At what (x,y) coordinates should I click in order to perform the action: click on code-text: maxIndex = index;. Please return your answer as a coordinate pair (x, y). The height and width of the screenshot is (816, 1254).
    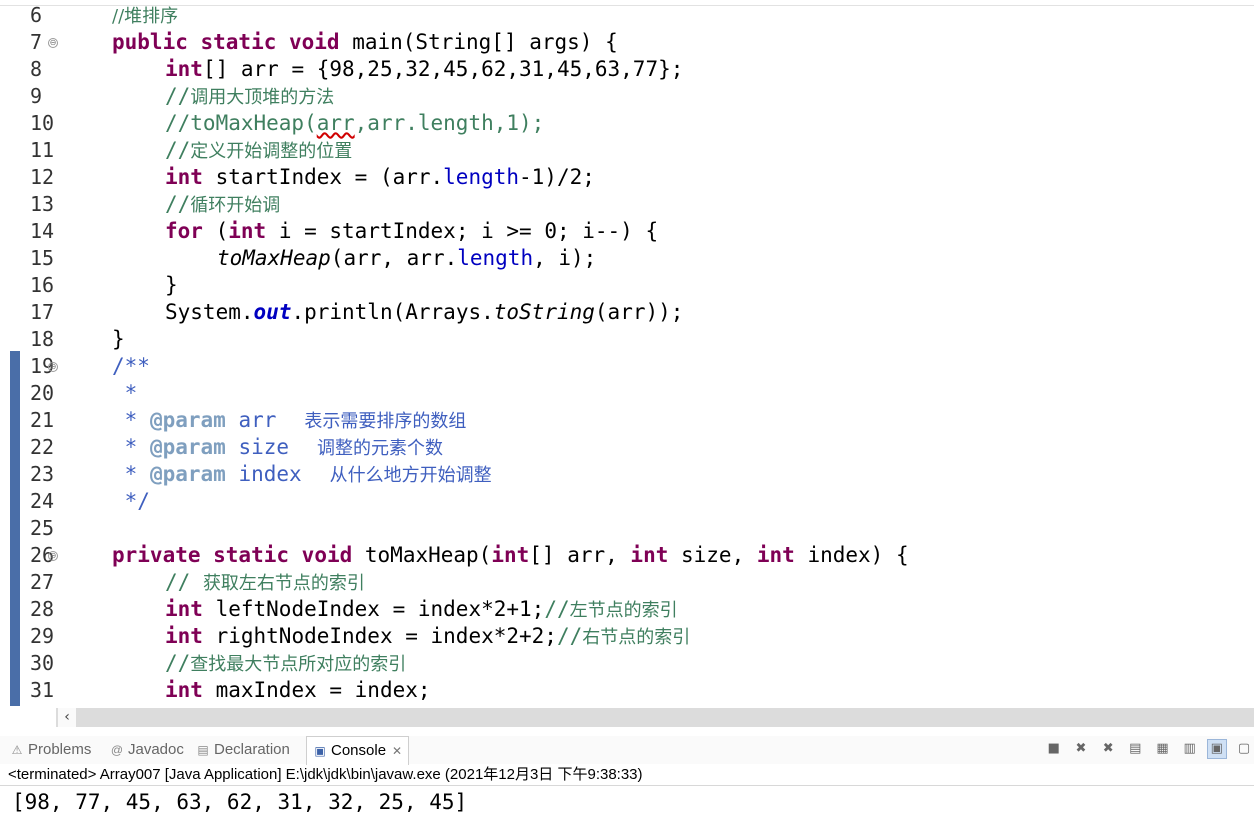
    Looking at the image, I should click on (316, 690).